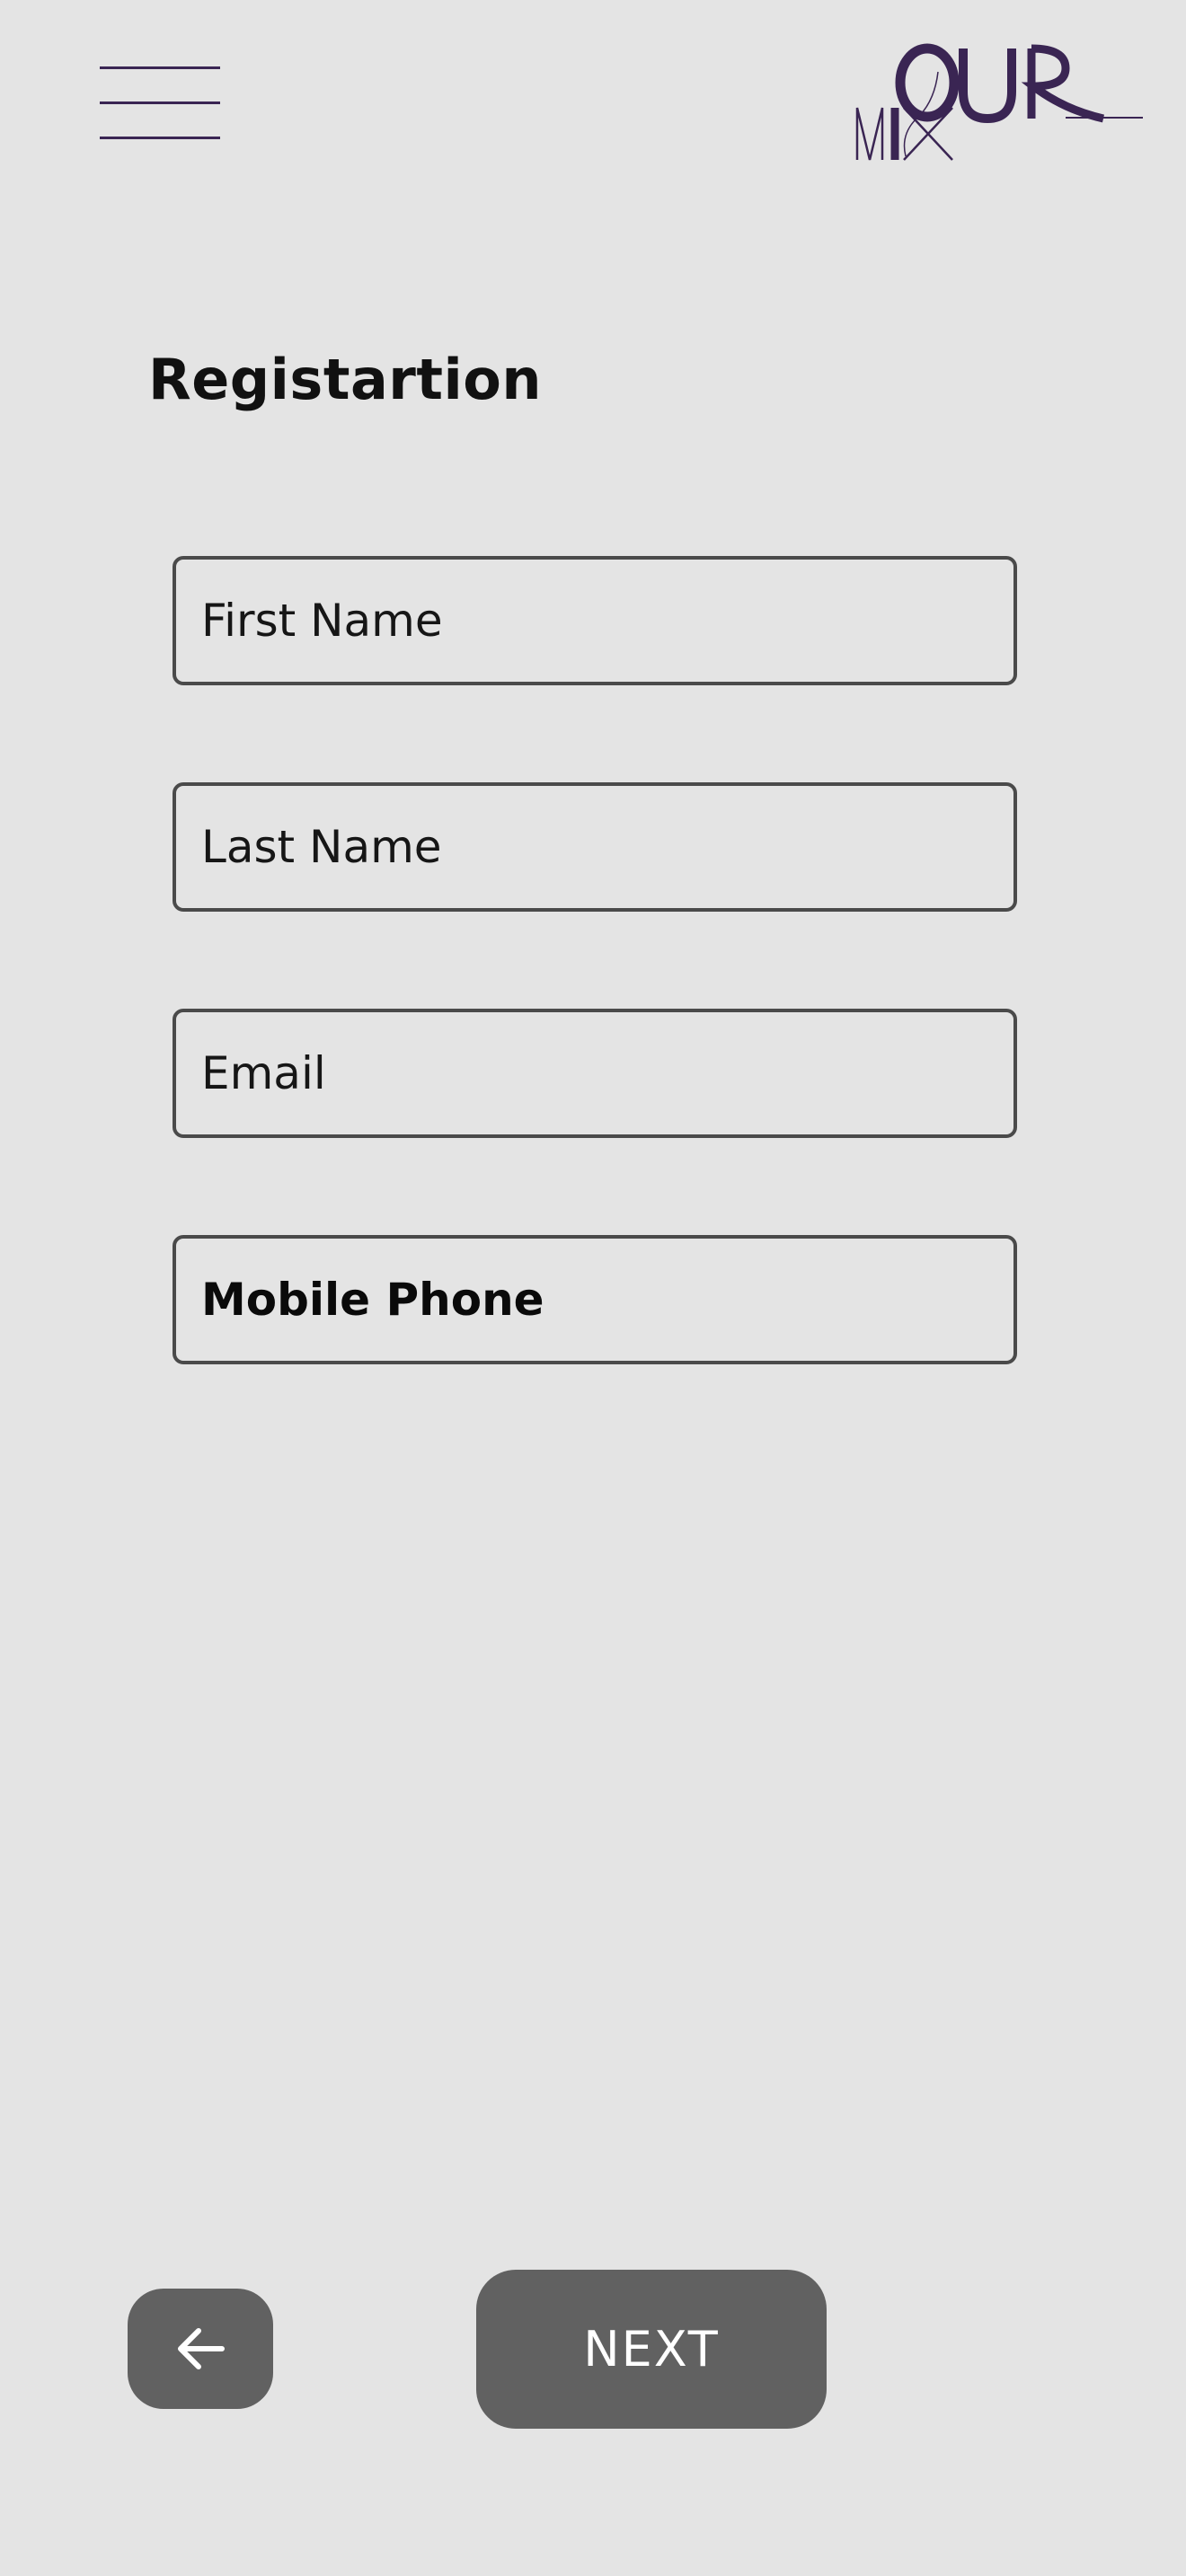  I want to click on menu-icon-line-top, so click(160, 67).